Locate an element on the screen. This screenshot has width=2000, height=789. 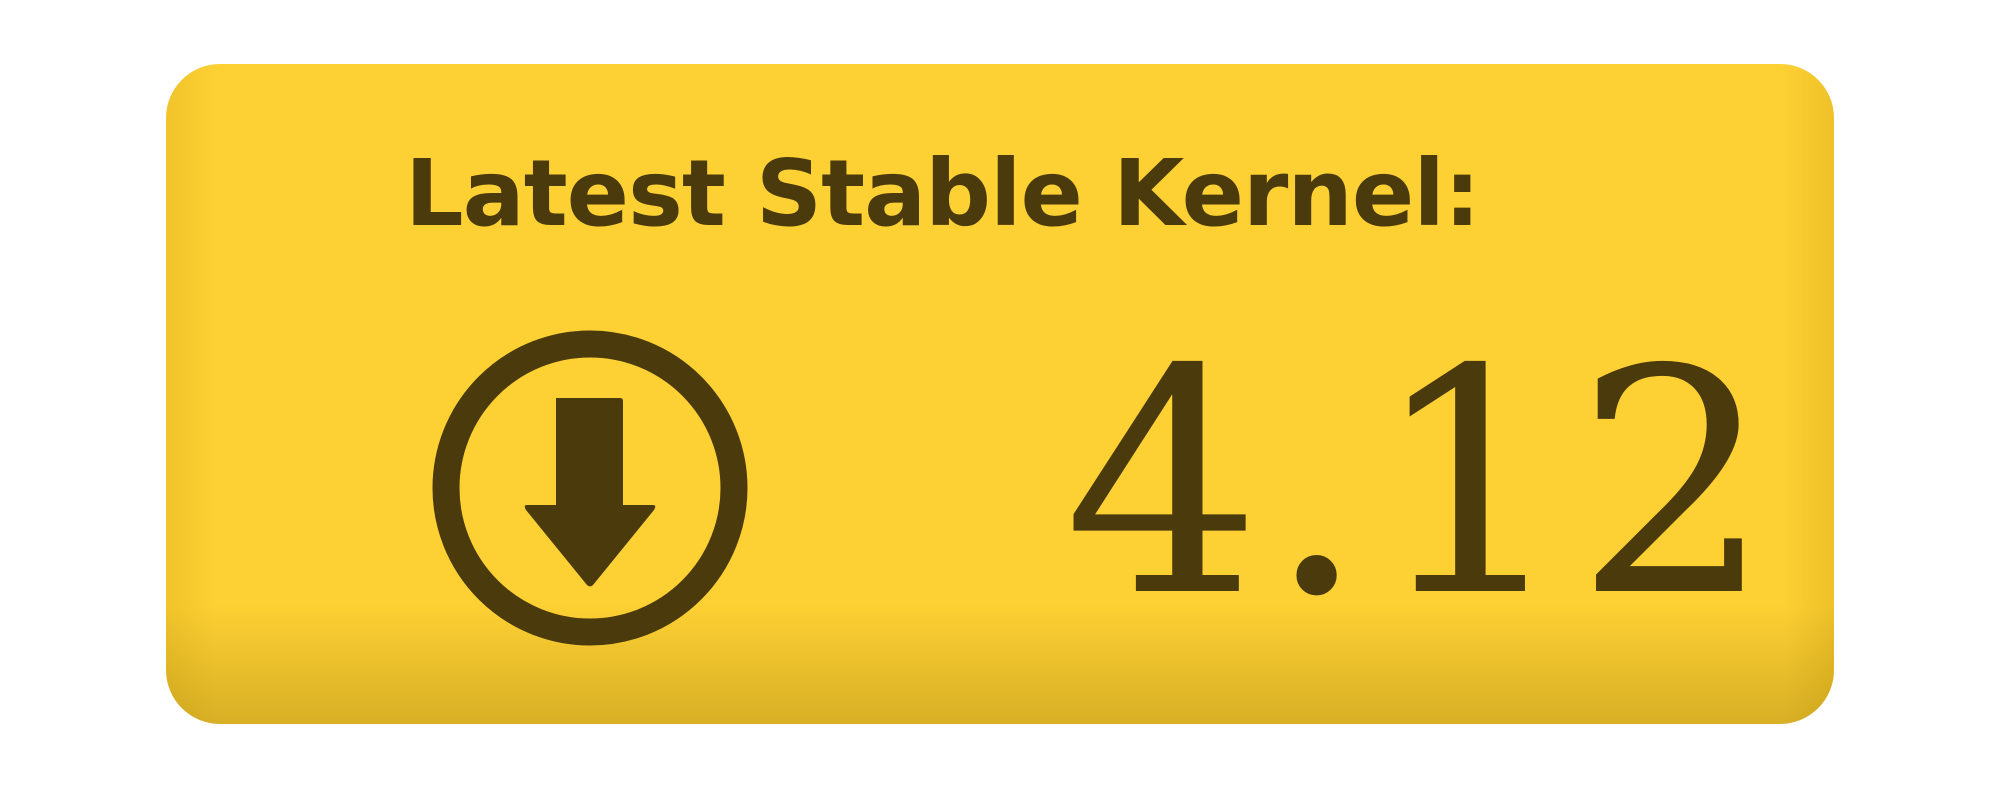
download-icon is located at coordinates (590, 488).